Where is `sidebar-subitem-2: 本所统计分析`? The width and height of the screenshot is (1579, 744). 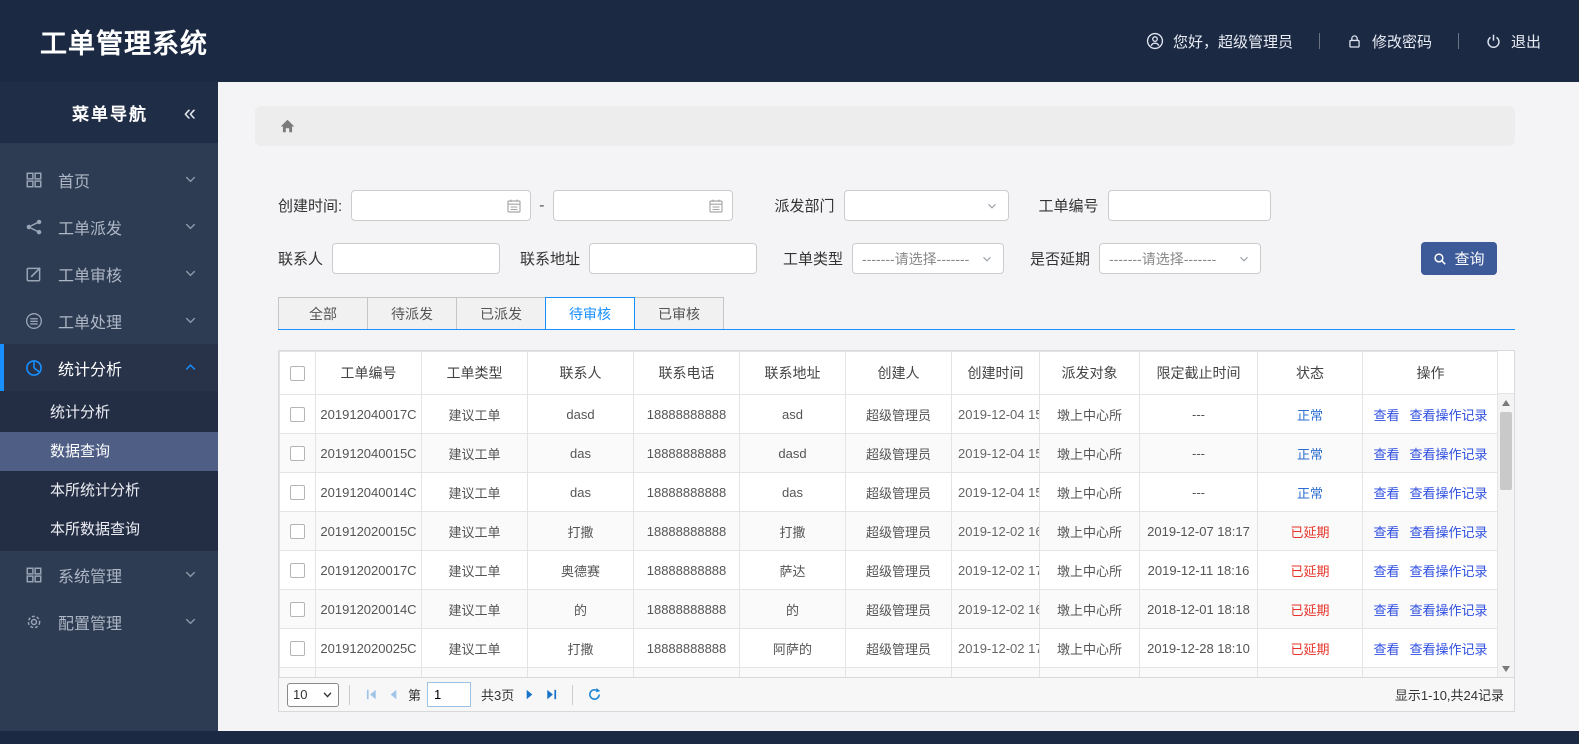
sidebar-subitem-2: 本所统计分析 is located at coordinates (109, 490).